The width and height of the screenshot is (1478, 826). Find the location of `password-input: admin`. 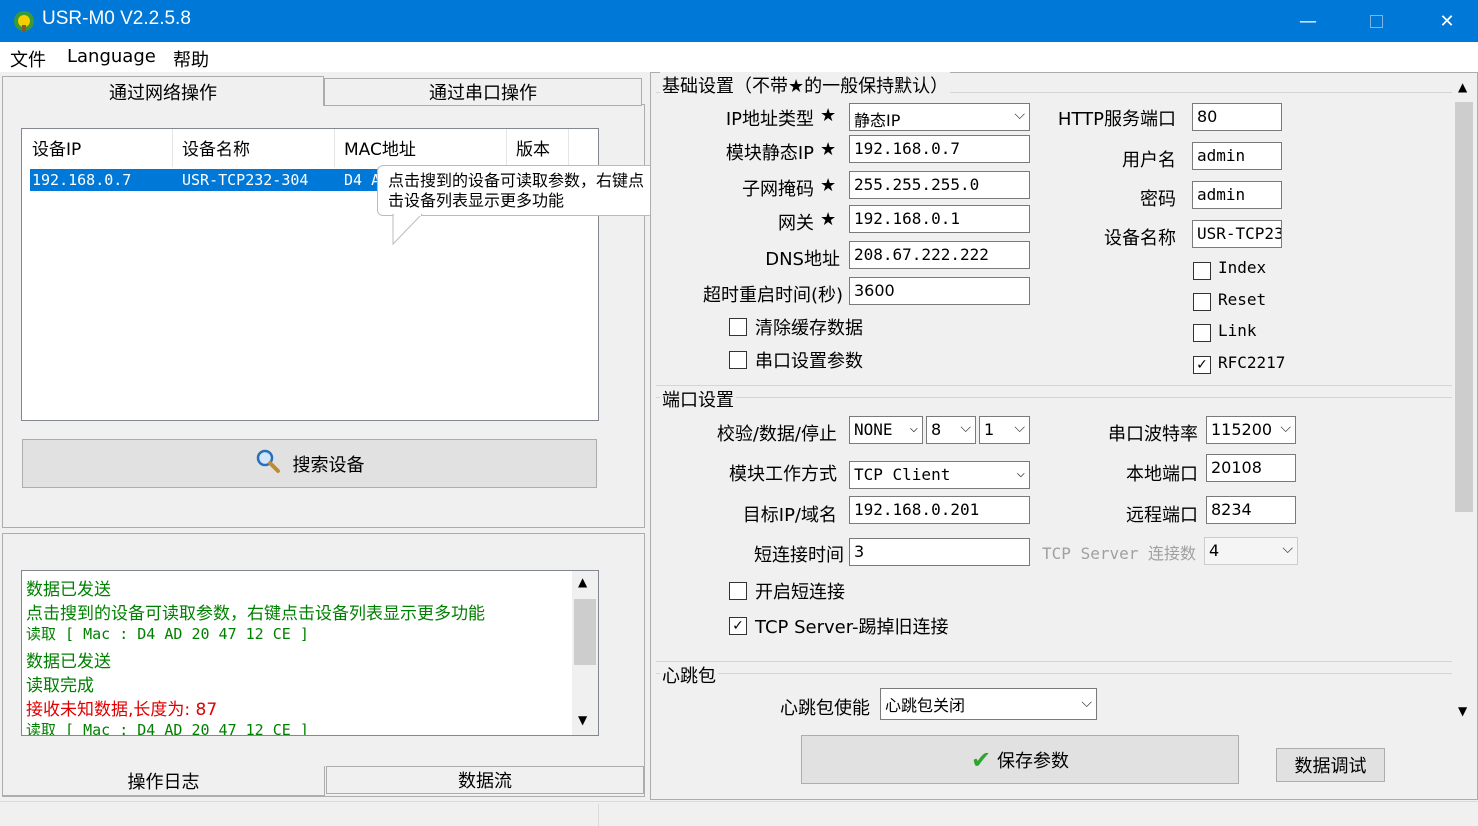

password-input: admin is located at coordinates (1237, 195).